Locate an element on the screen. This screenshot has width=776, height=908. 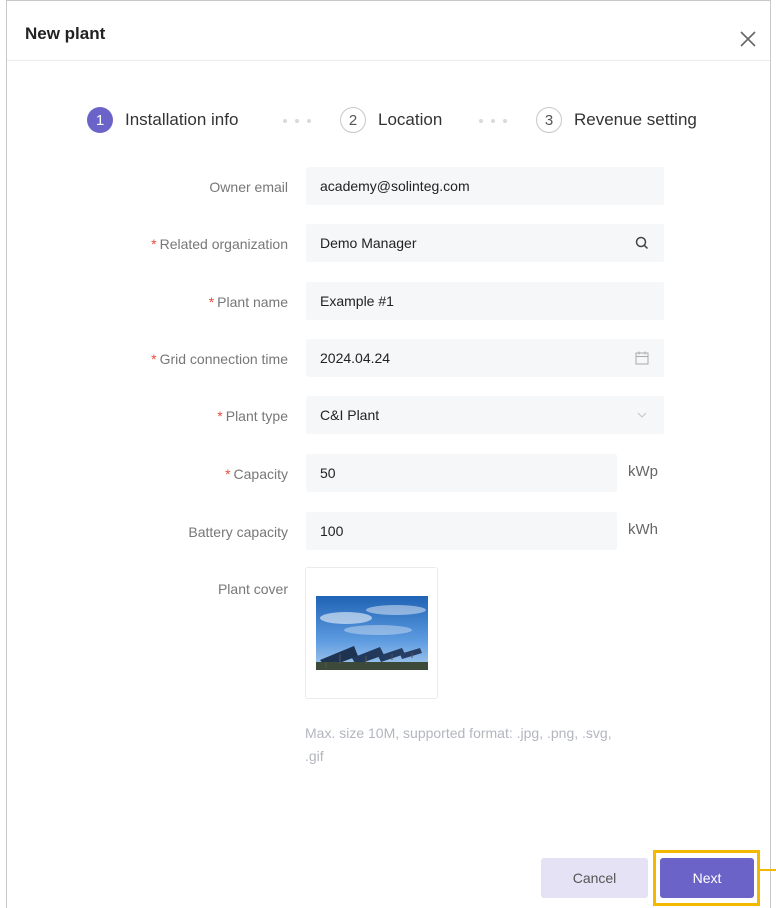
step-number: 3 is located at coordinates (549, 120).